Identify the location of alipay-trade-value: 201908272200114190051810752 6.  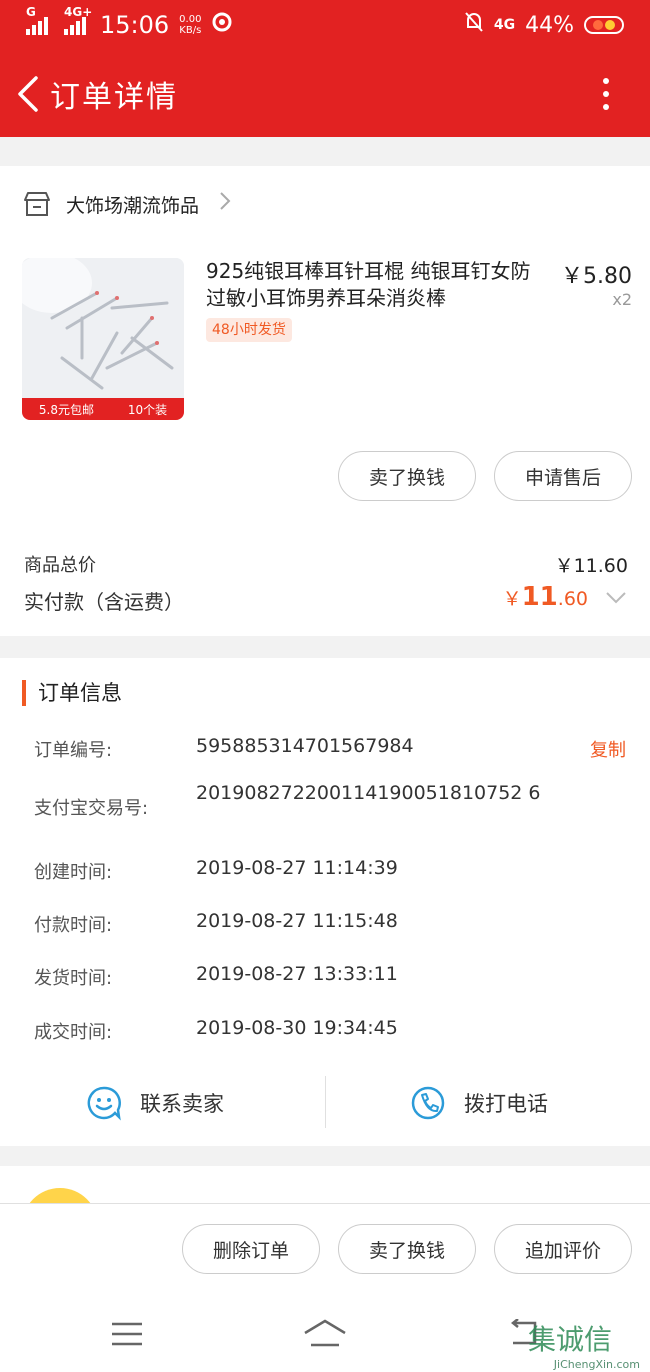
(368, 793).